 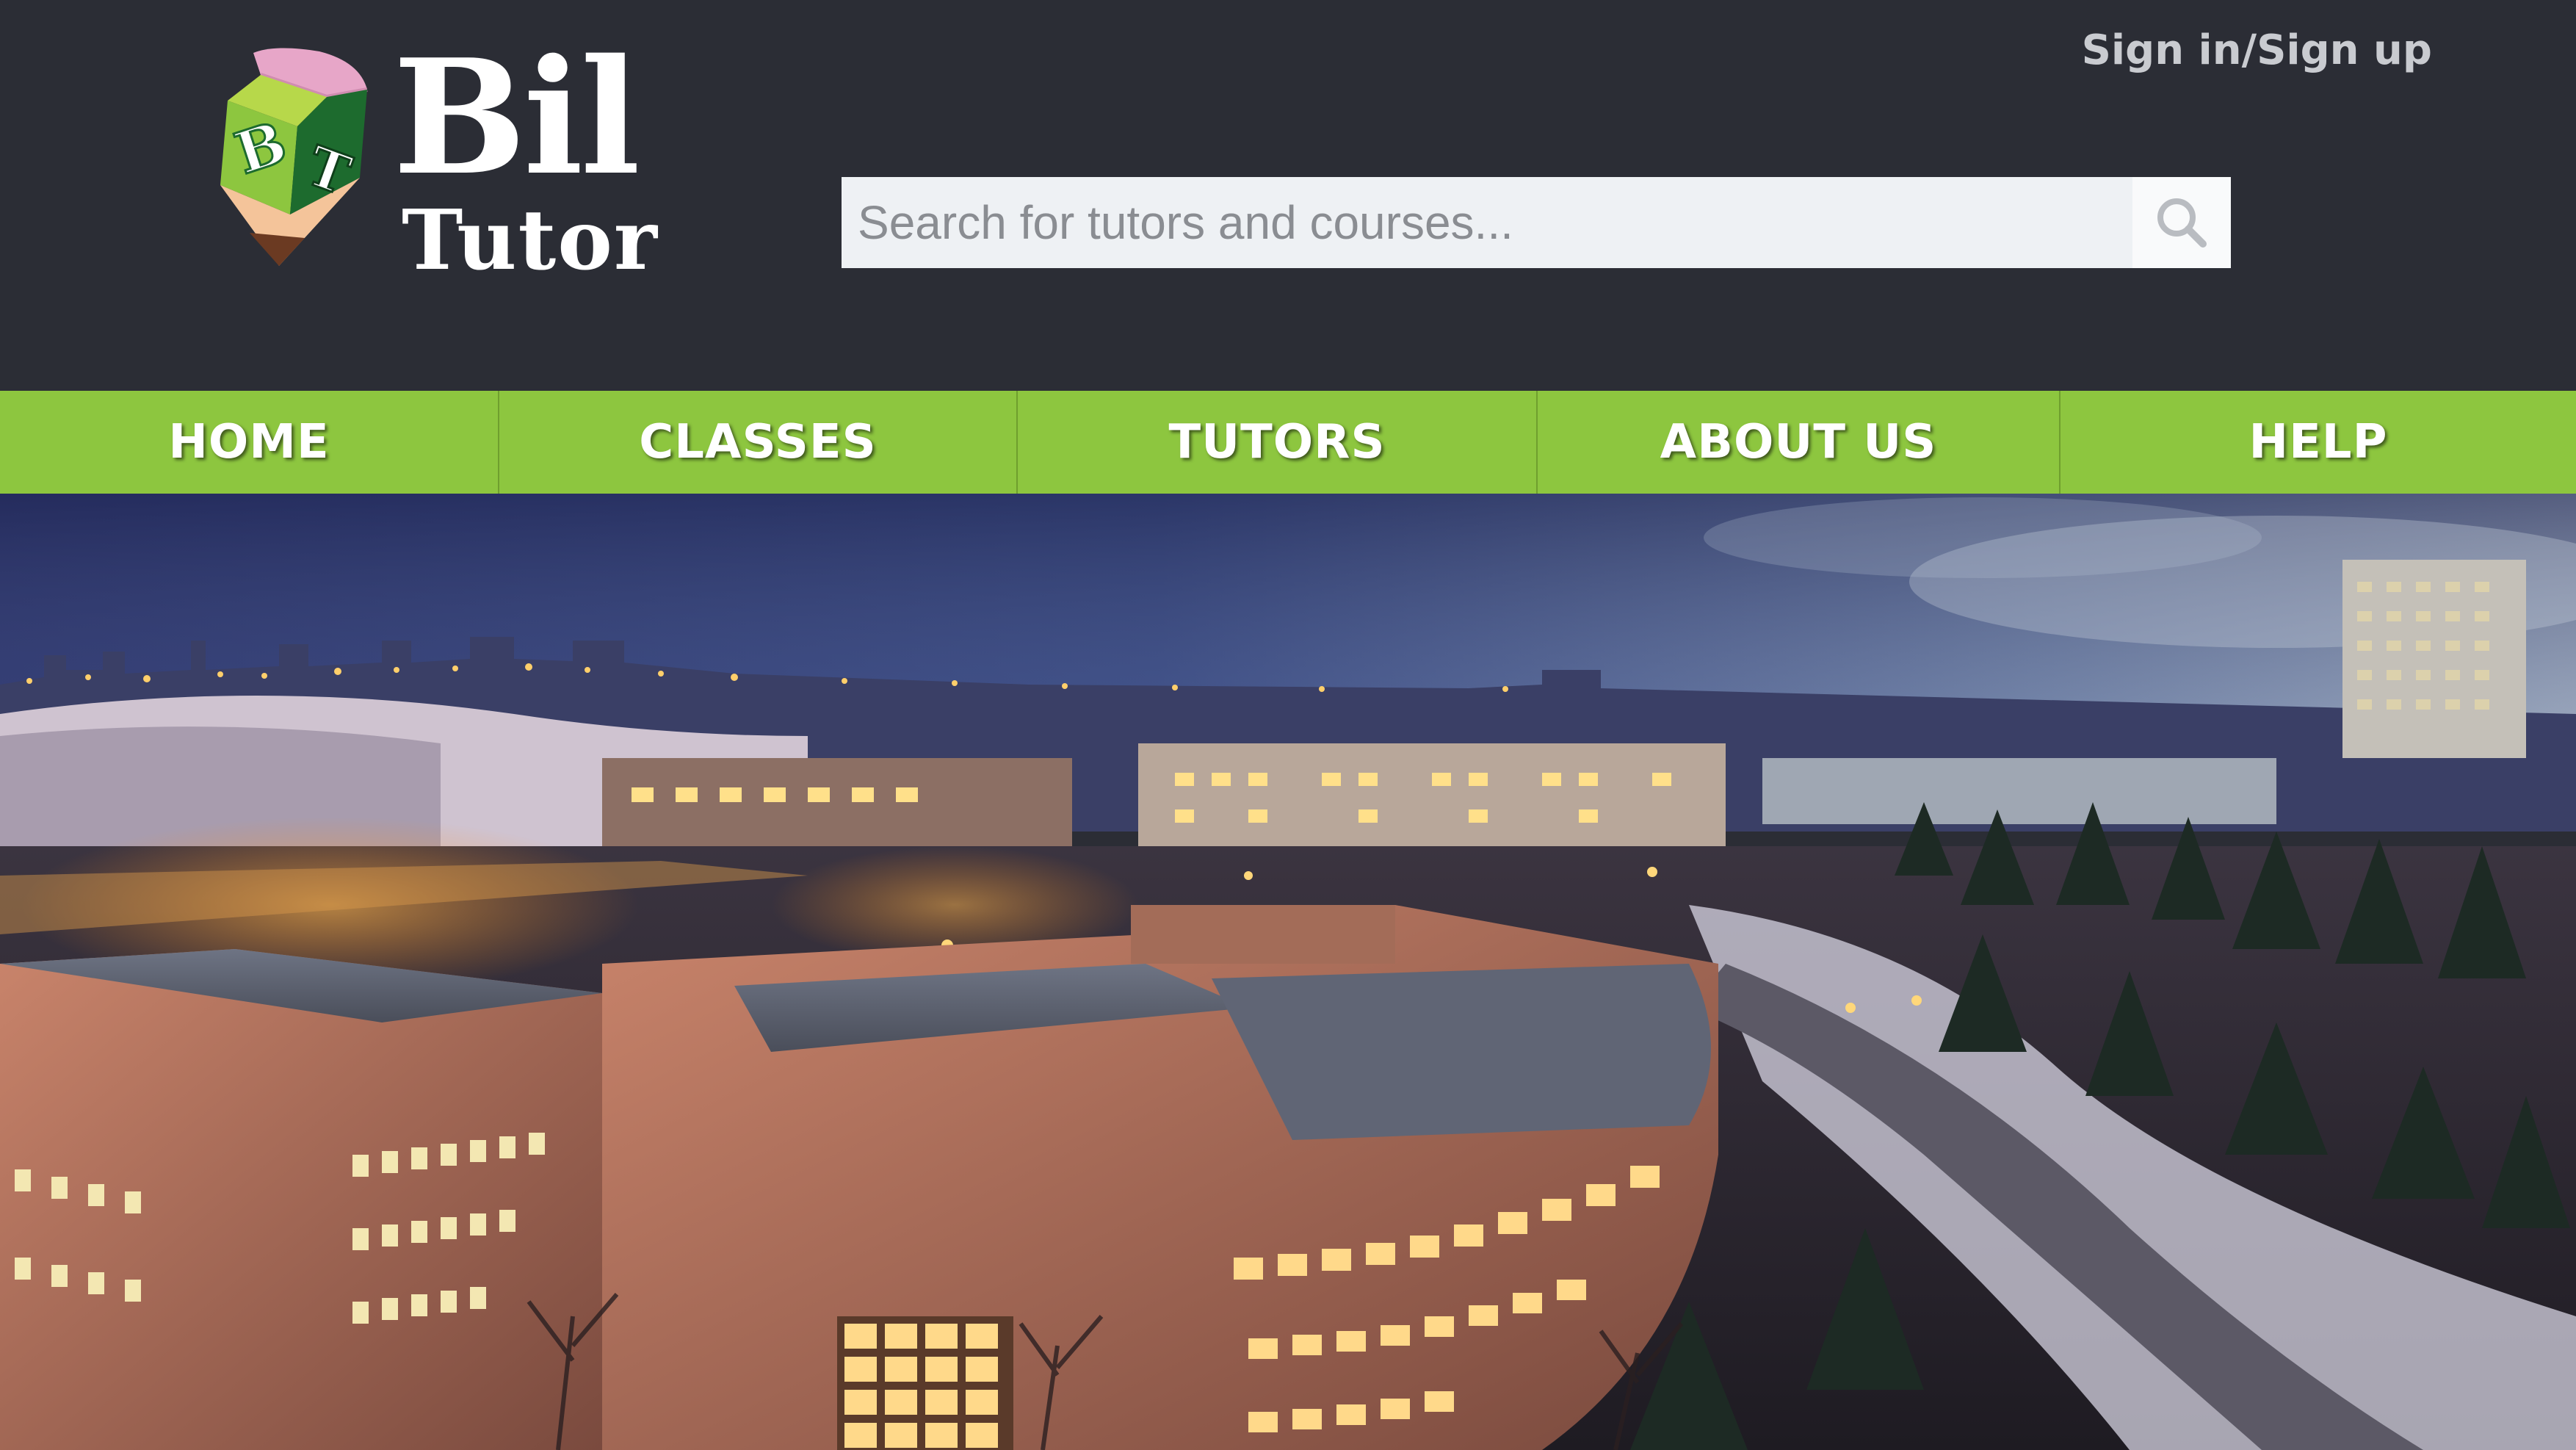 I want to click on nav-item-label: TUTORS, so click(x=1277, y=442).